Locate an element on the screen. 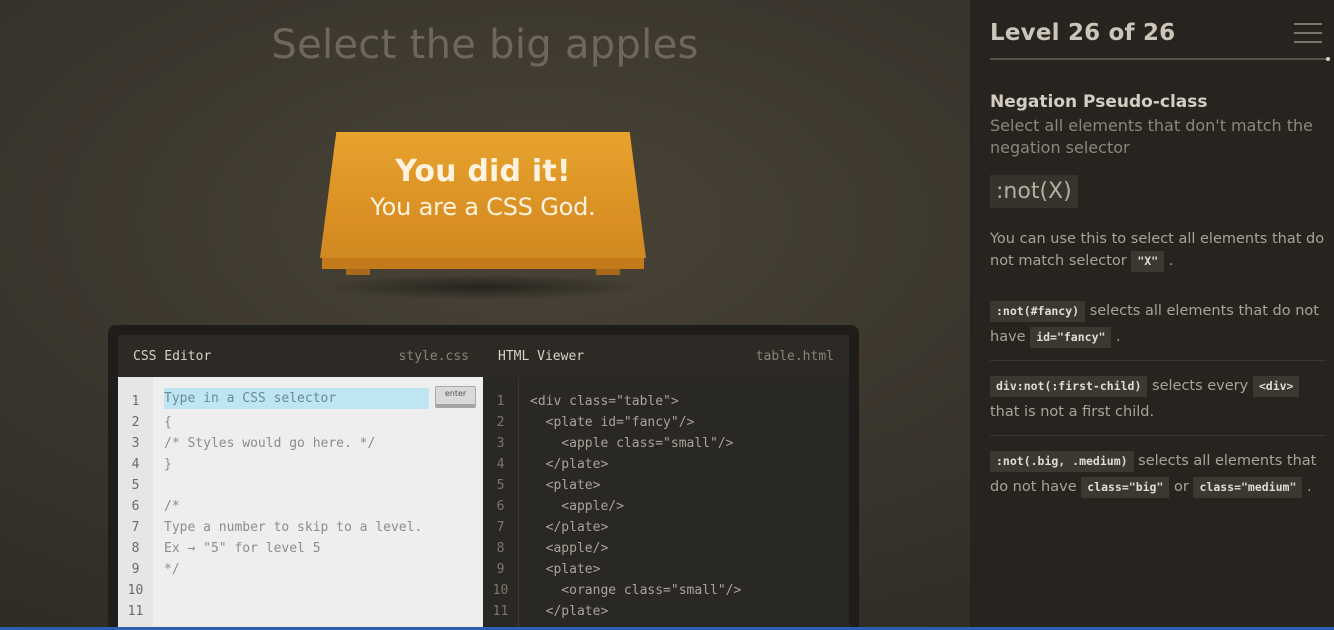 This screenshot has width=1334, height=630. example-code: :not(.big, .medium) is located at coordinates (1062, 461).